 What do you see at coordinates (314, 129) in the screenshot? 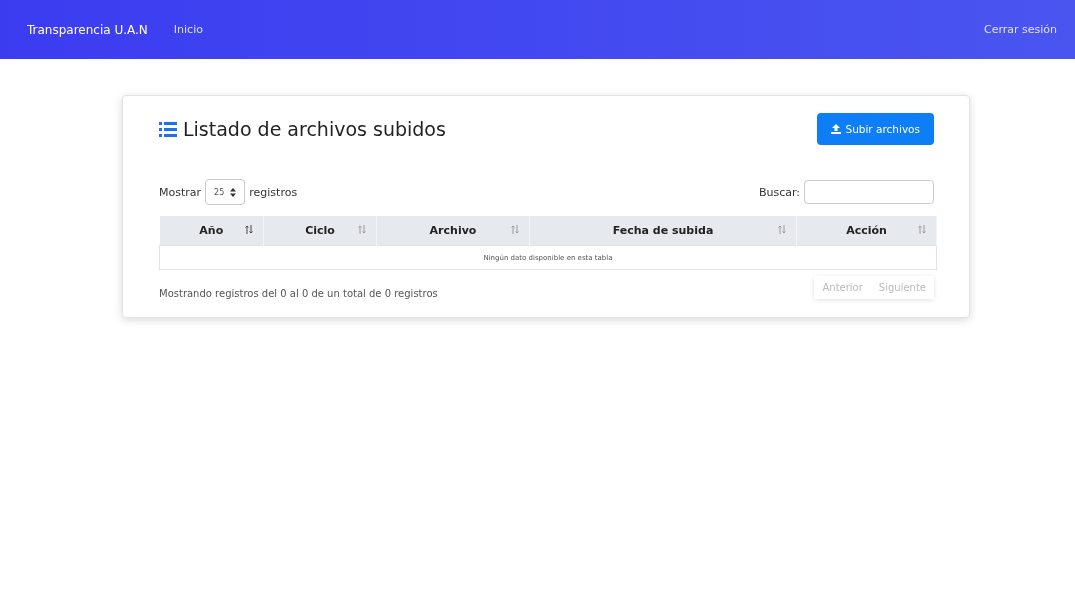
I see `page-title: Listado de archivos subidos` at bounding box center [314, 129].